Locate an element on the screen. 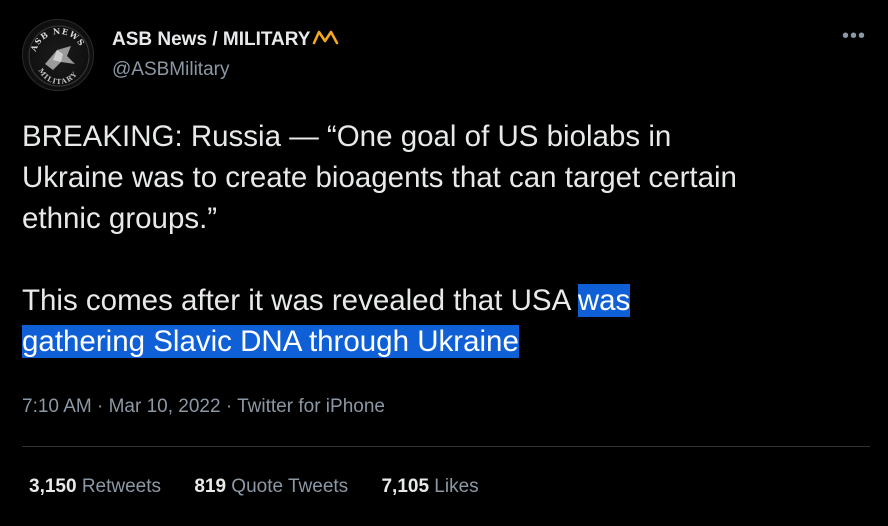  quote-tweets-label: Quote Tweets is located at coordinates (290, 486).